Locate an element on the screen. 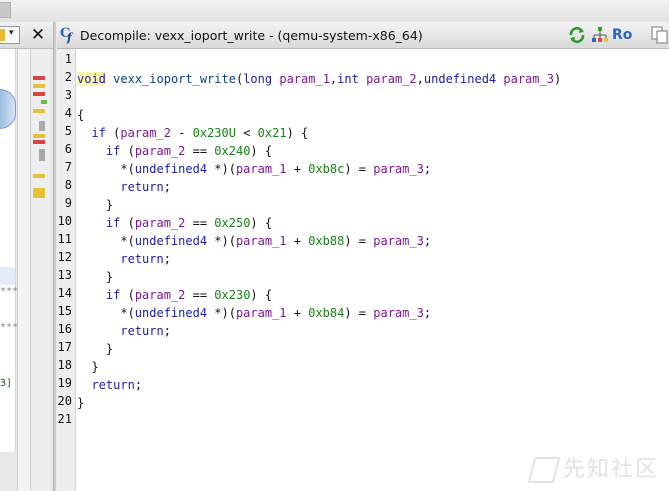 This screenshot has width=669, height=491. code-token: vexx_ioport_write is located at coordinates (174, 79).